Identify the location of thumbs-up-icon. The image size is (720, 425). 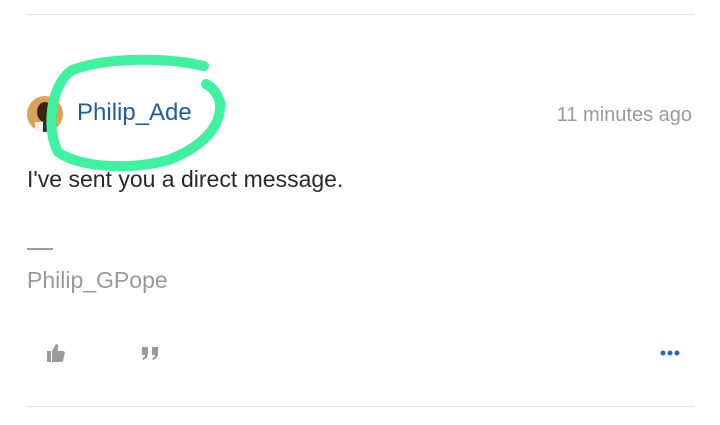
(56, 353).